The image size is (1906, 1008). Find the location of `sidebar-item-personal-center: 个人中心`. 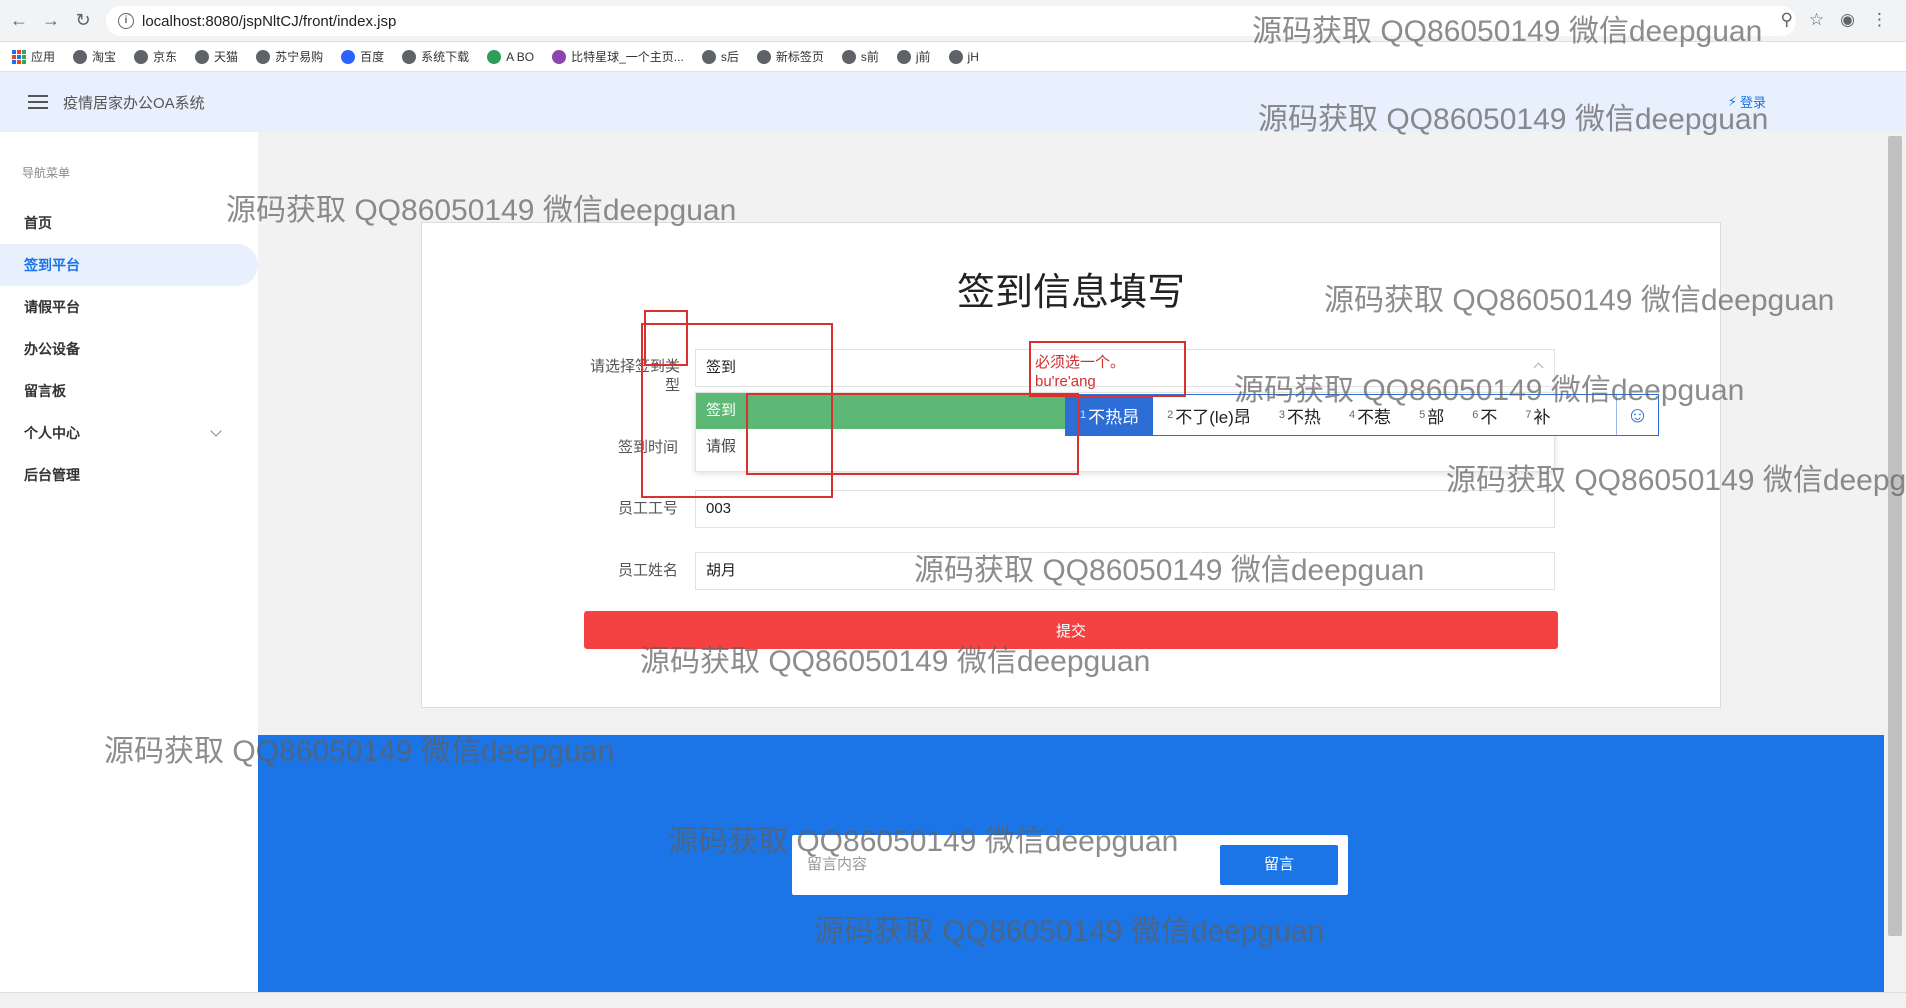

sidebar-item-personal-center: 个人中心 is located at coordinates (129, 433).